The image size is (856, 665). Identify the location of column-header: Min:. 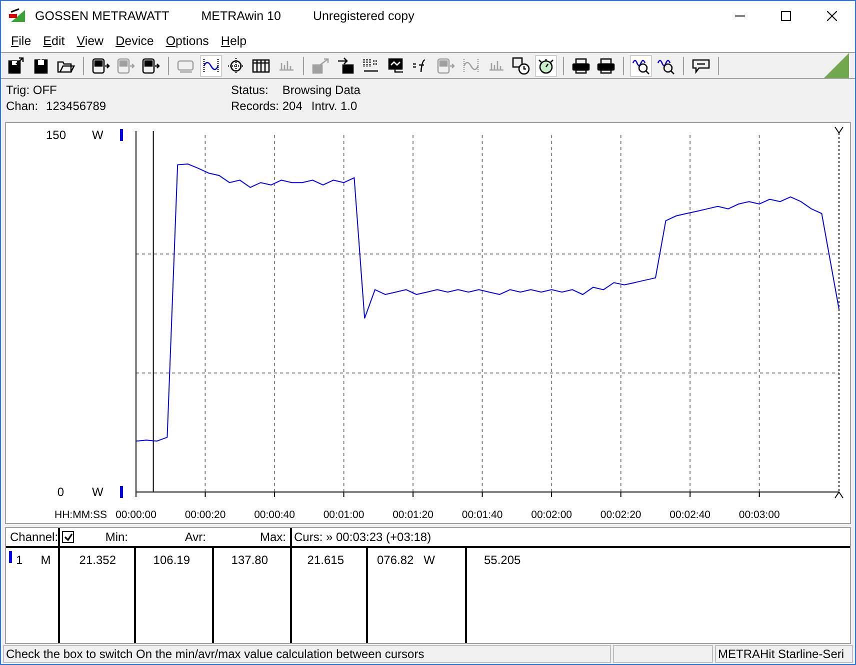
(116, 537).